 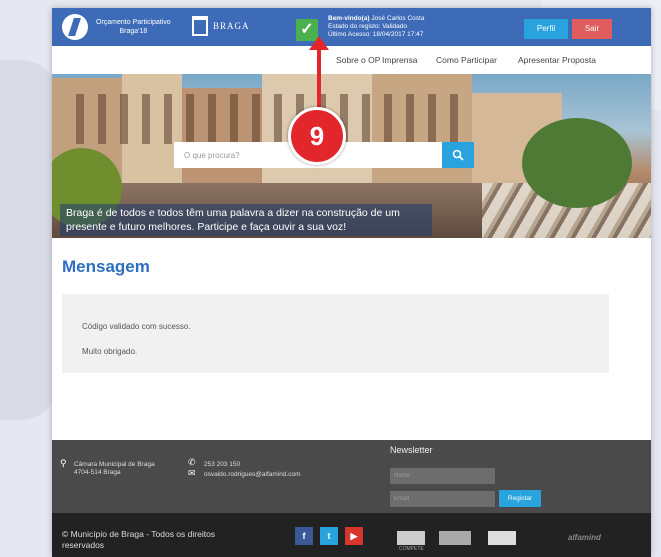 I want to click on welcome-label: Bem-vindo(a), so click(x=349, y=18).